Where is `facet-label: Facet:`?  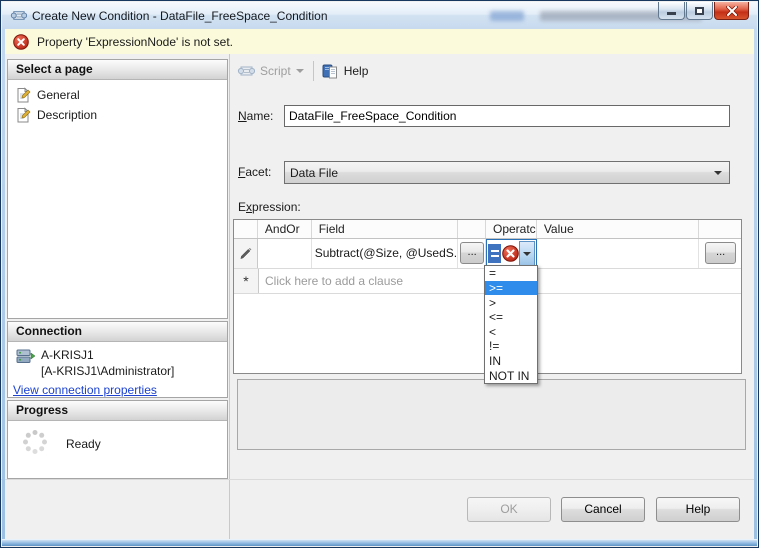 facet-label: Facet: is located at coordinates (255, 172).